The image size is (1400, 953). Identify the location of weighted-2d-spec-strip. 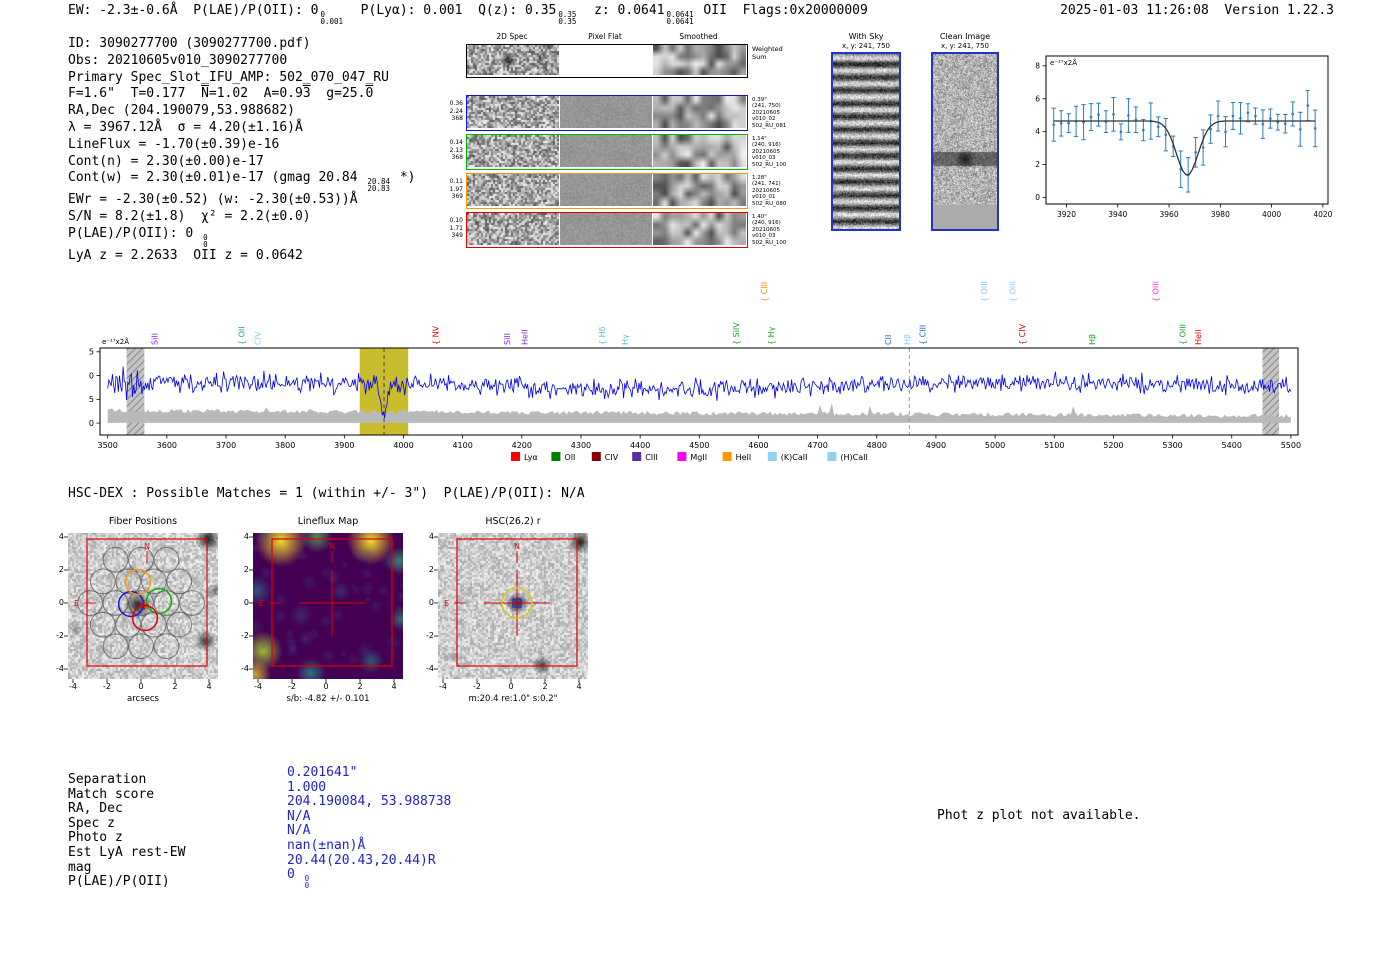
(513, 60).